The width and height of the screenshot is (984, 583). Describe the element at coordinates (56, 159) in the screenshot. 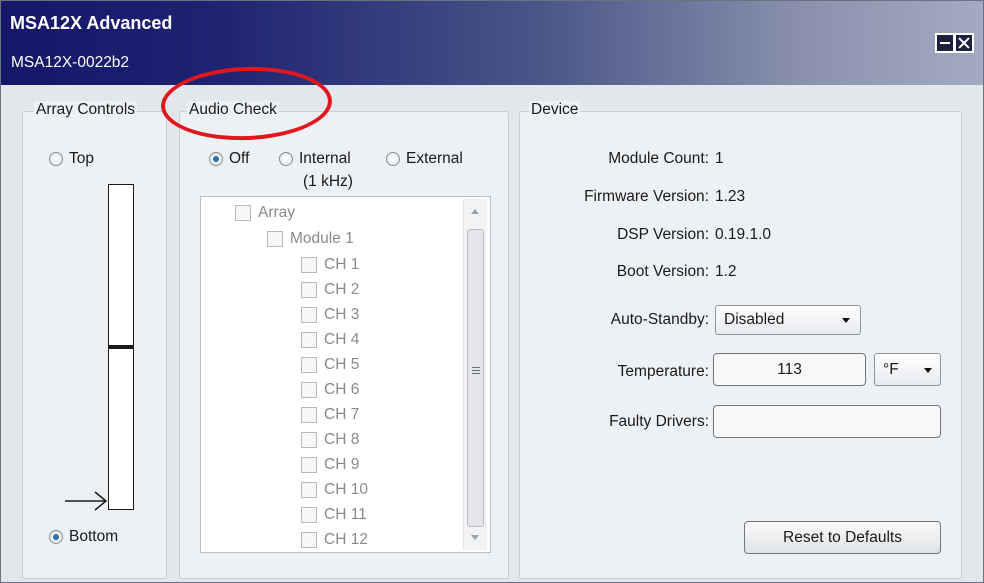

I see `radio-dot-top` at that location.